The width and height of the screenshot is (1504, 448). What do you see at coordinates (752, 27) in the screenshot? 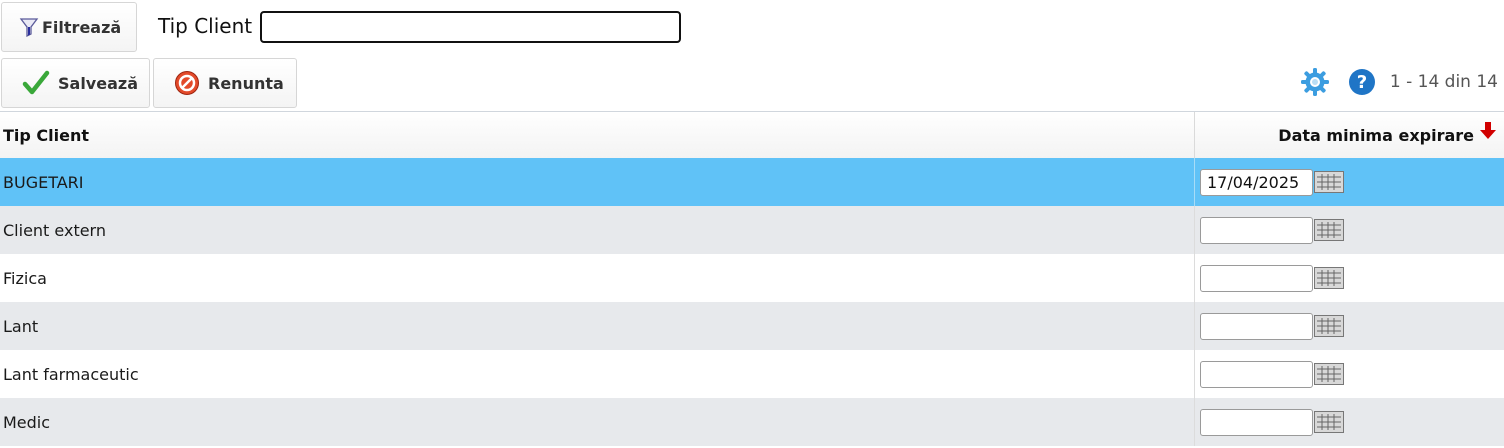
I see `filter-bar: Filtrează Tip Client` at bounding box center [752, 27].